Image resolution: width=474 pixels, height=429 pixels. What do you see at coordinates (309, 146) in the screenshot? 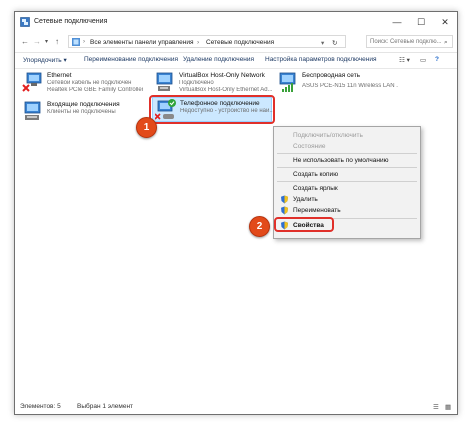
I see `menu-status: Состояние` at bounding box center [309, 146].